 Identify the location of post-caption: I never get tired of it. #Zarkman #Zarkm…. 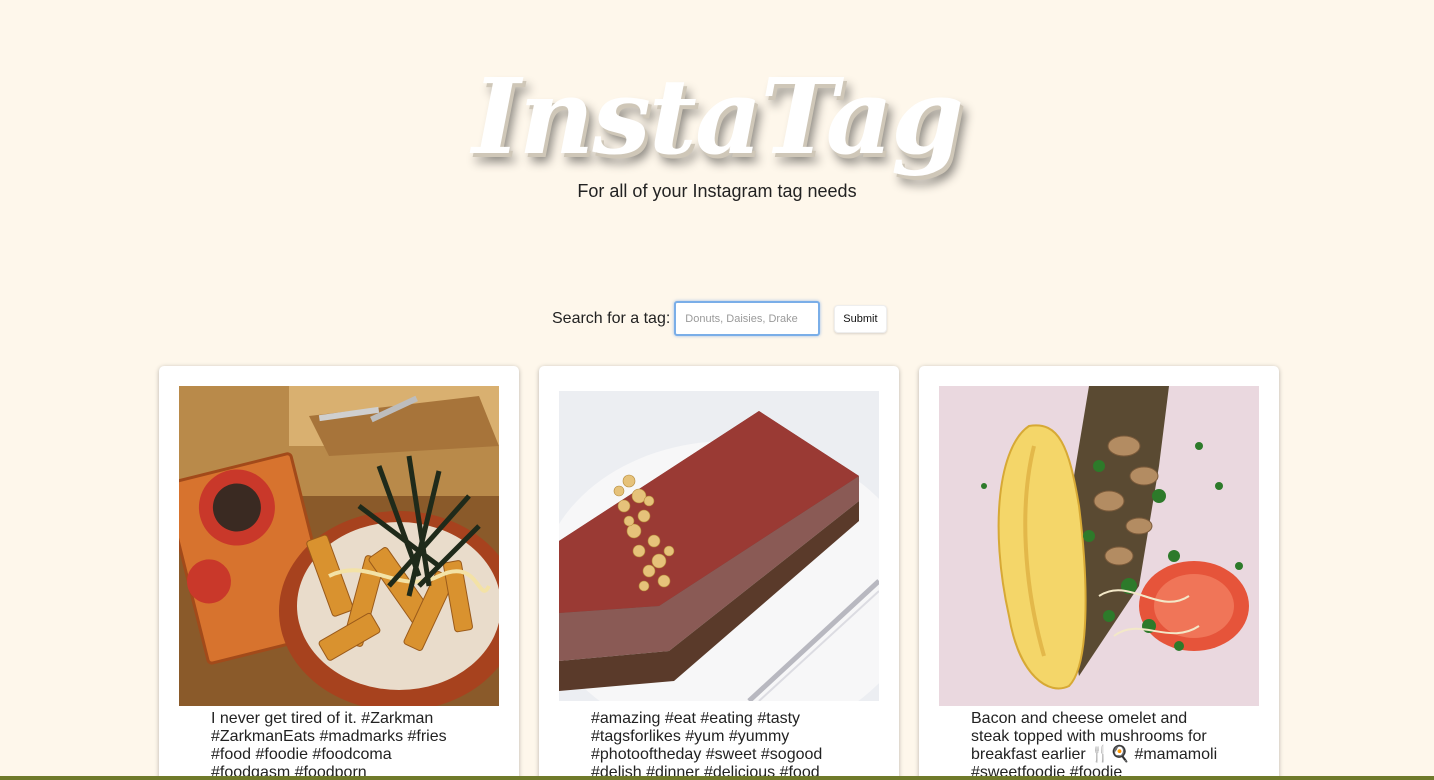
(329, 745).